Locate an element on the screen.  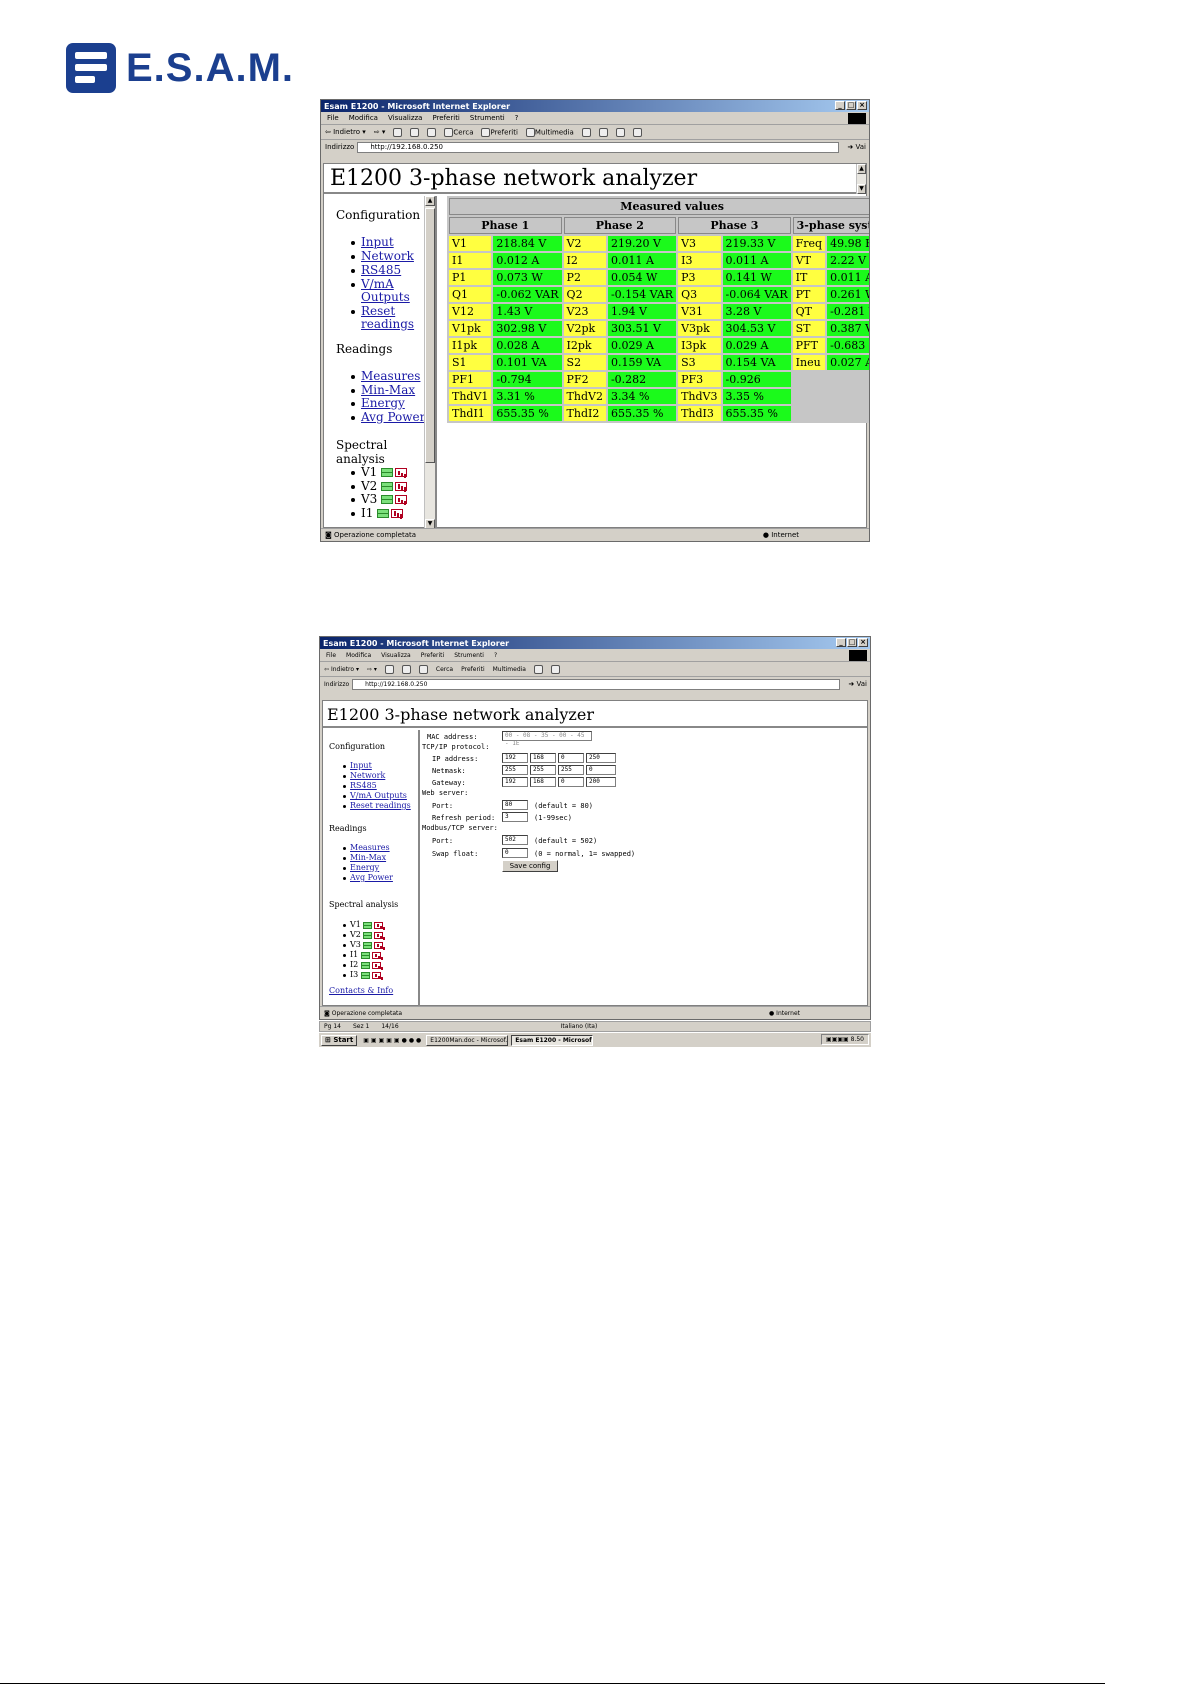
mail-icon is located at coordinates (603, 132).